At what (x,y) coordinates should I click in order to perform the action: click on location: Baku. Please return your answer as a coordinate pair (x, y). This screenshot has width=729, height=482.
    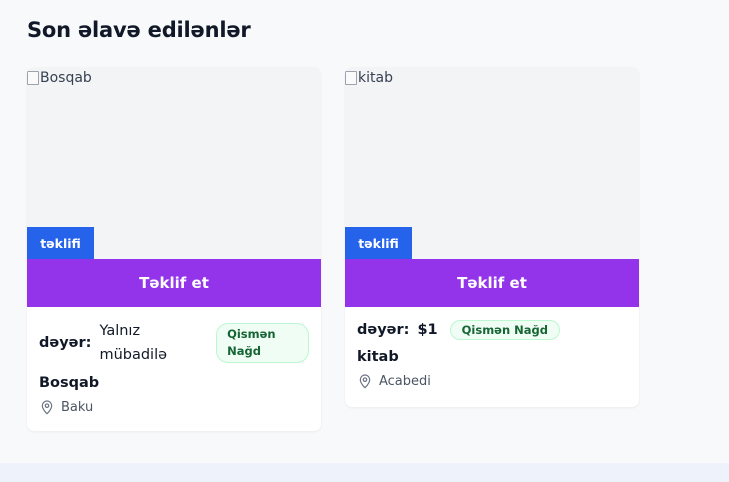
    Looking at the image, I should click on (174, 407).